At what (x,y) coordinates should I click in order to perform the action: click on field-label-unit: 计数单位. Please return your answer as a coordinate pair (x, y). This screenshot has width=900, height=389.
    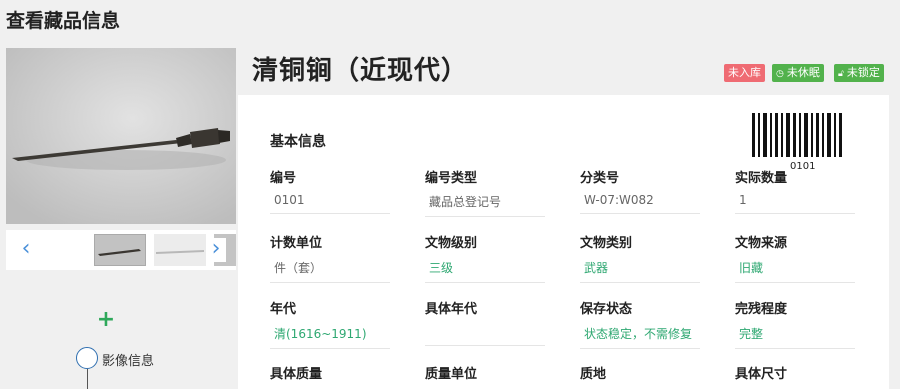
    Looking at the image, I should click on (296, 243).